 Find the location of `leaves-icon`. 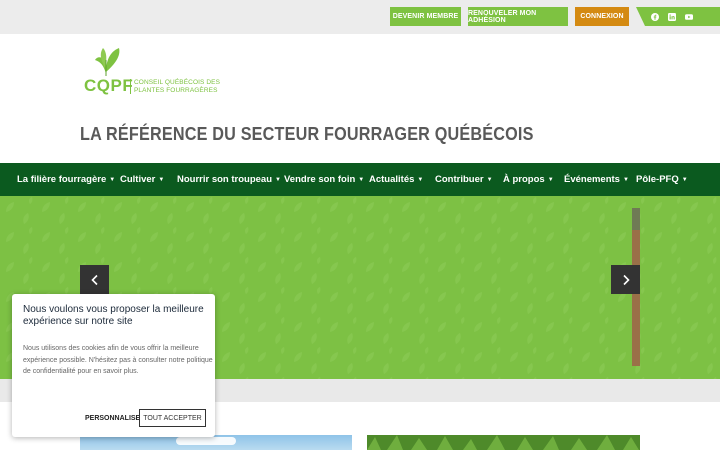

leaves-icon is located at coordinates (107, 62).